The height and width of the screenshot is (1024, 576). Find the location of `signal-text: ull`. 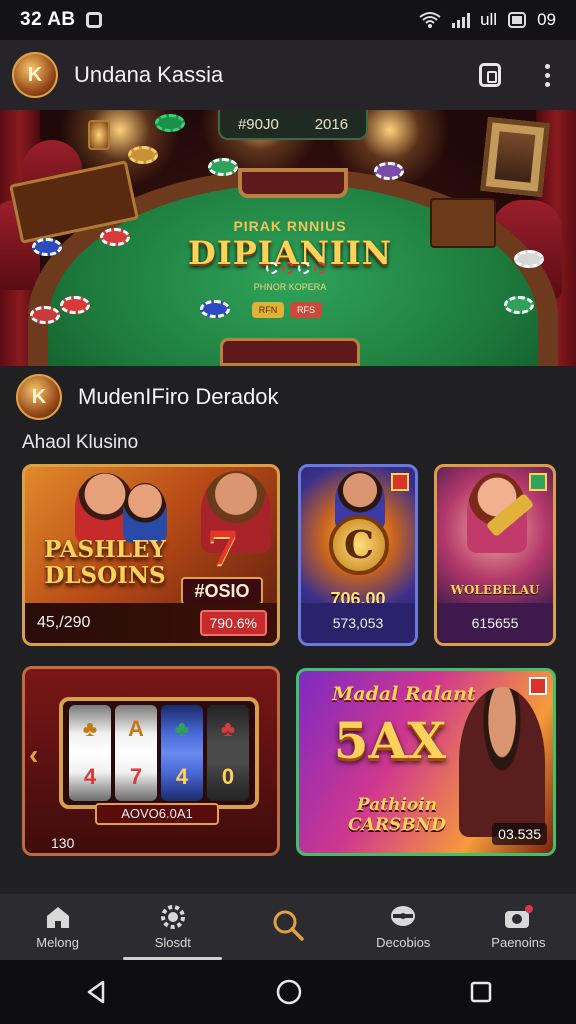

signal-text: ull is located at coordinates (489, 19).